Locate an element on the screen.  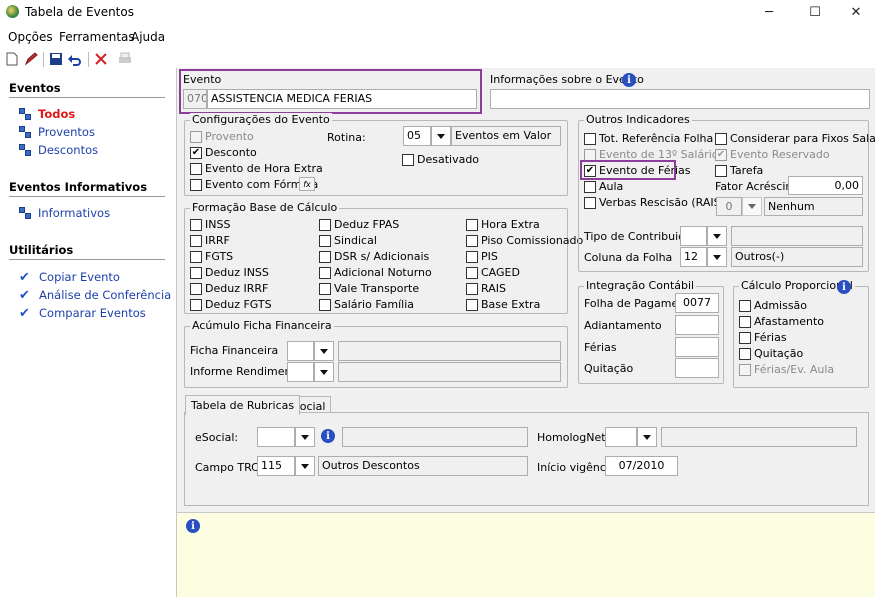
app-icon is located at coordinates (12, 11).